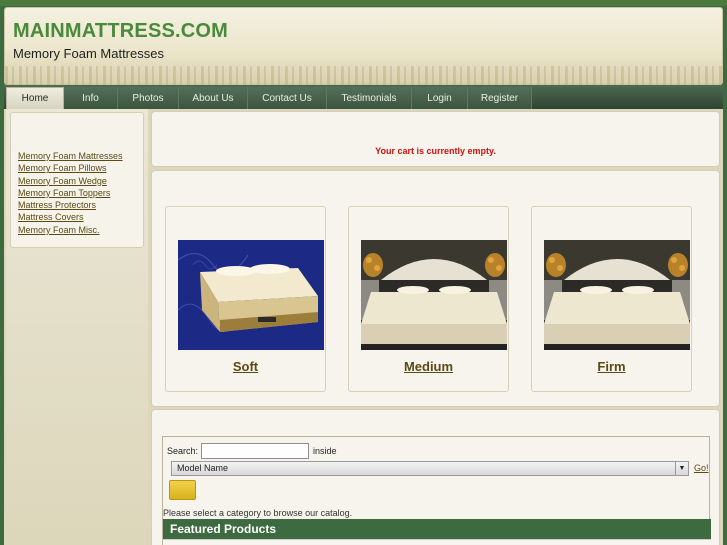  What do you see at coordinates (363, 47) in the screenshot?
I see `site-header: MAINMATTRESS.COM Memory Foam Mattresses` at bounding box center [363, 47].